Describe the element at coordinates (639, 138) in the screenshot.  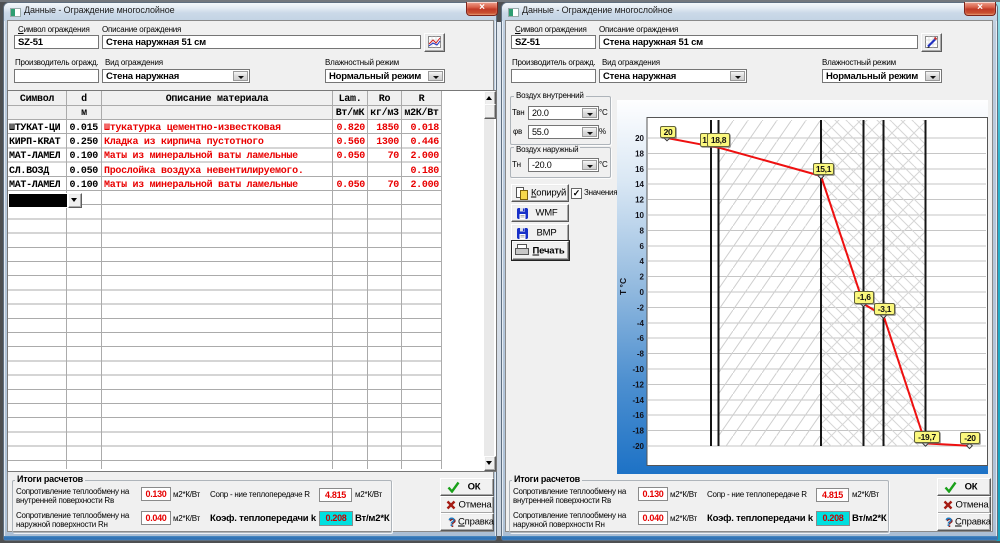
I see `svg-text: 20` at that location.